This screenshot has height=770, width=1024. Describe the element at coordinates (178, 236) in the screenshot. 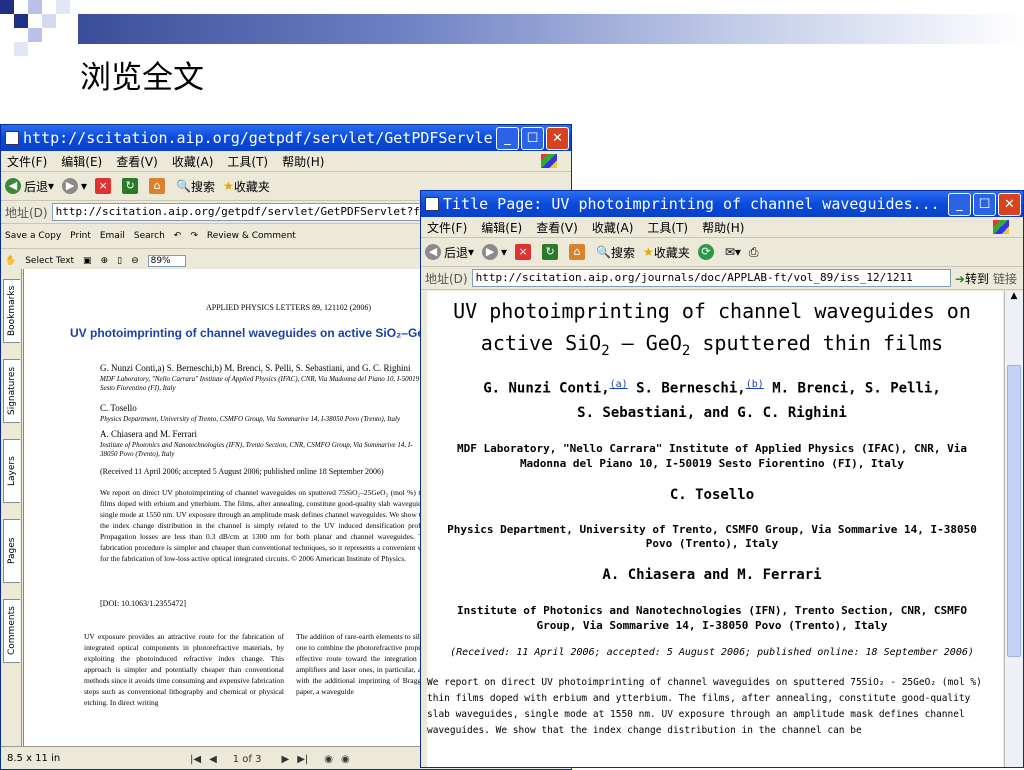

I see `undo-icon: ↶` at that location.